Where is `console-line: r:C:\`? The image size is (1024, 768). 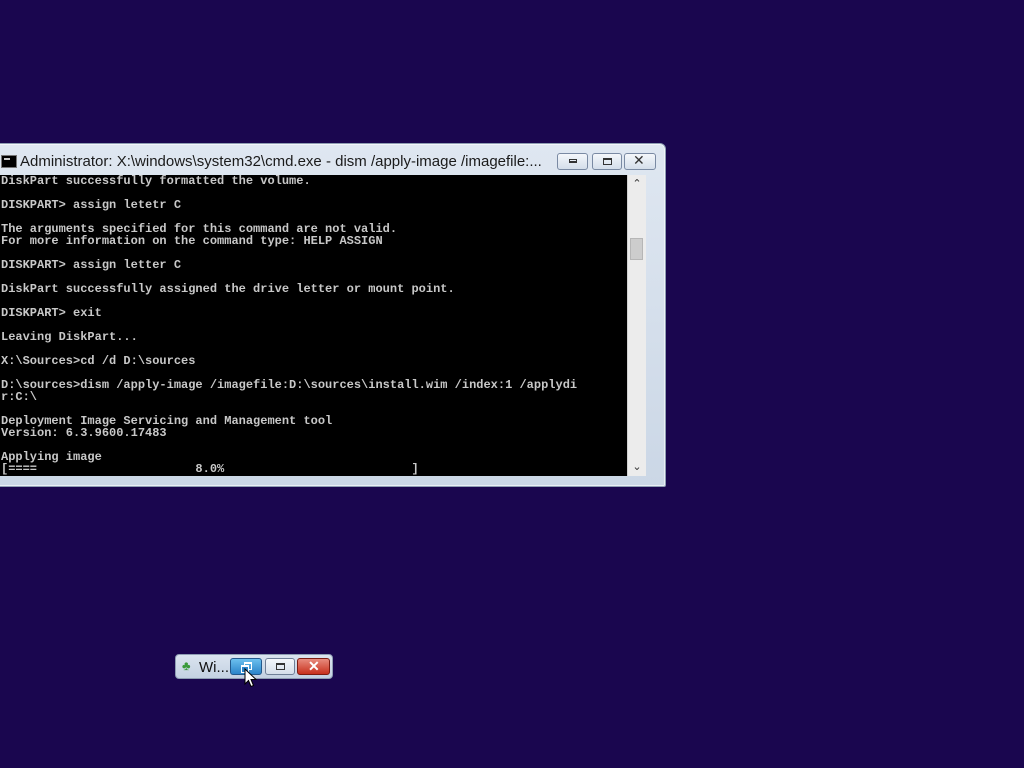 console-line: r:C:\ is located at coordinates (19, 397).